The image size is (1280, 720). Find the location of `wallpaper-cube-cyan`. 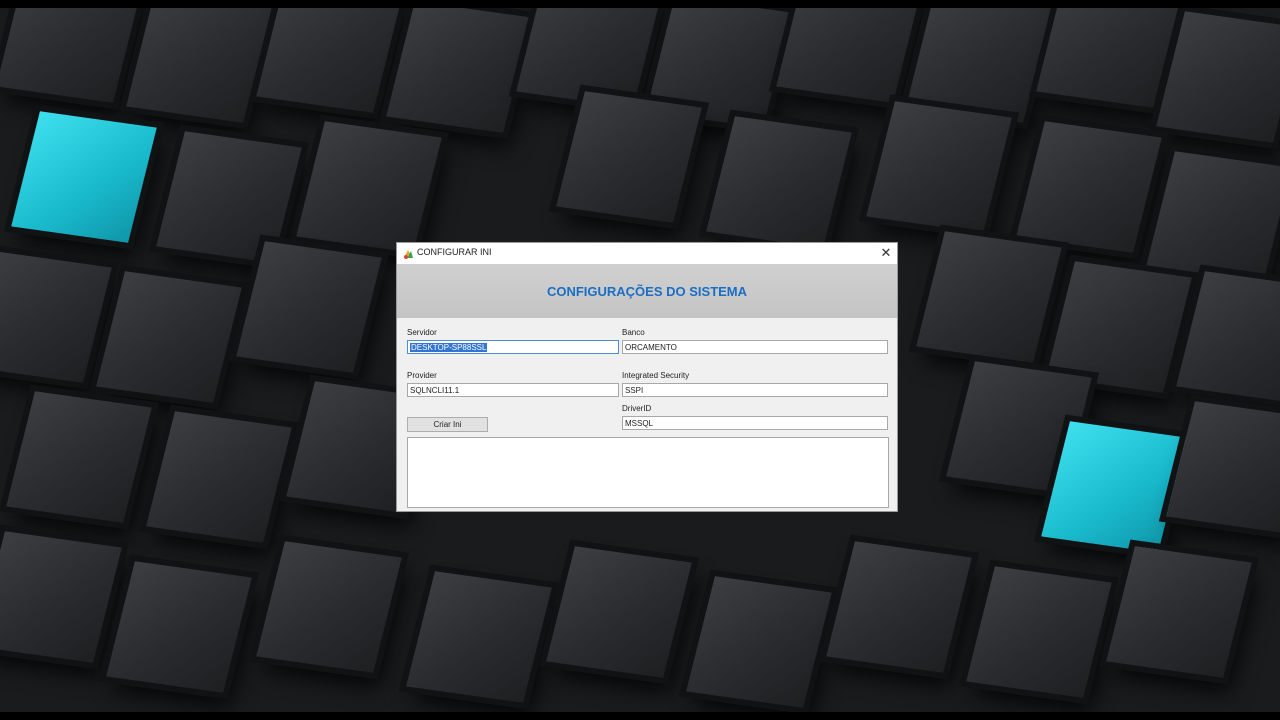

wallpaper-cube-cyan is located at coordinates (84, 177).